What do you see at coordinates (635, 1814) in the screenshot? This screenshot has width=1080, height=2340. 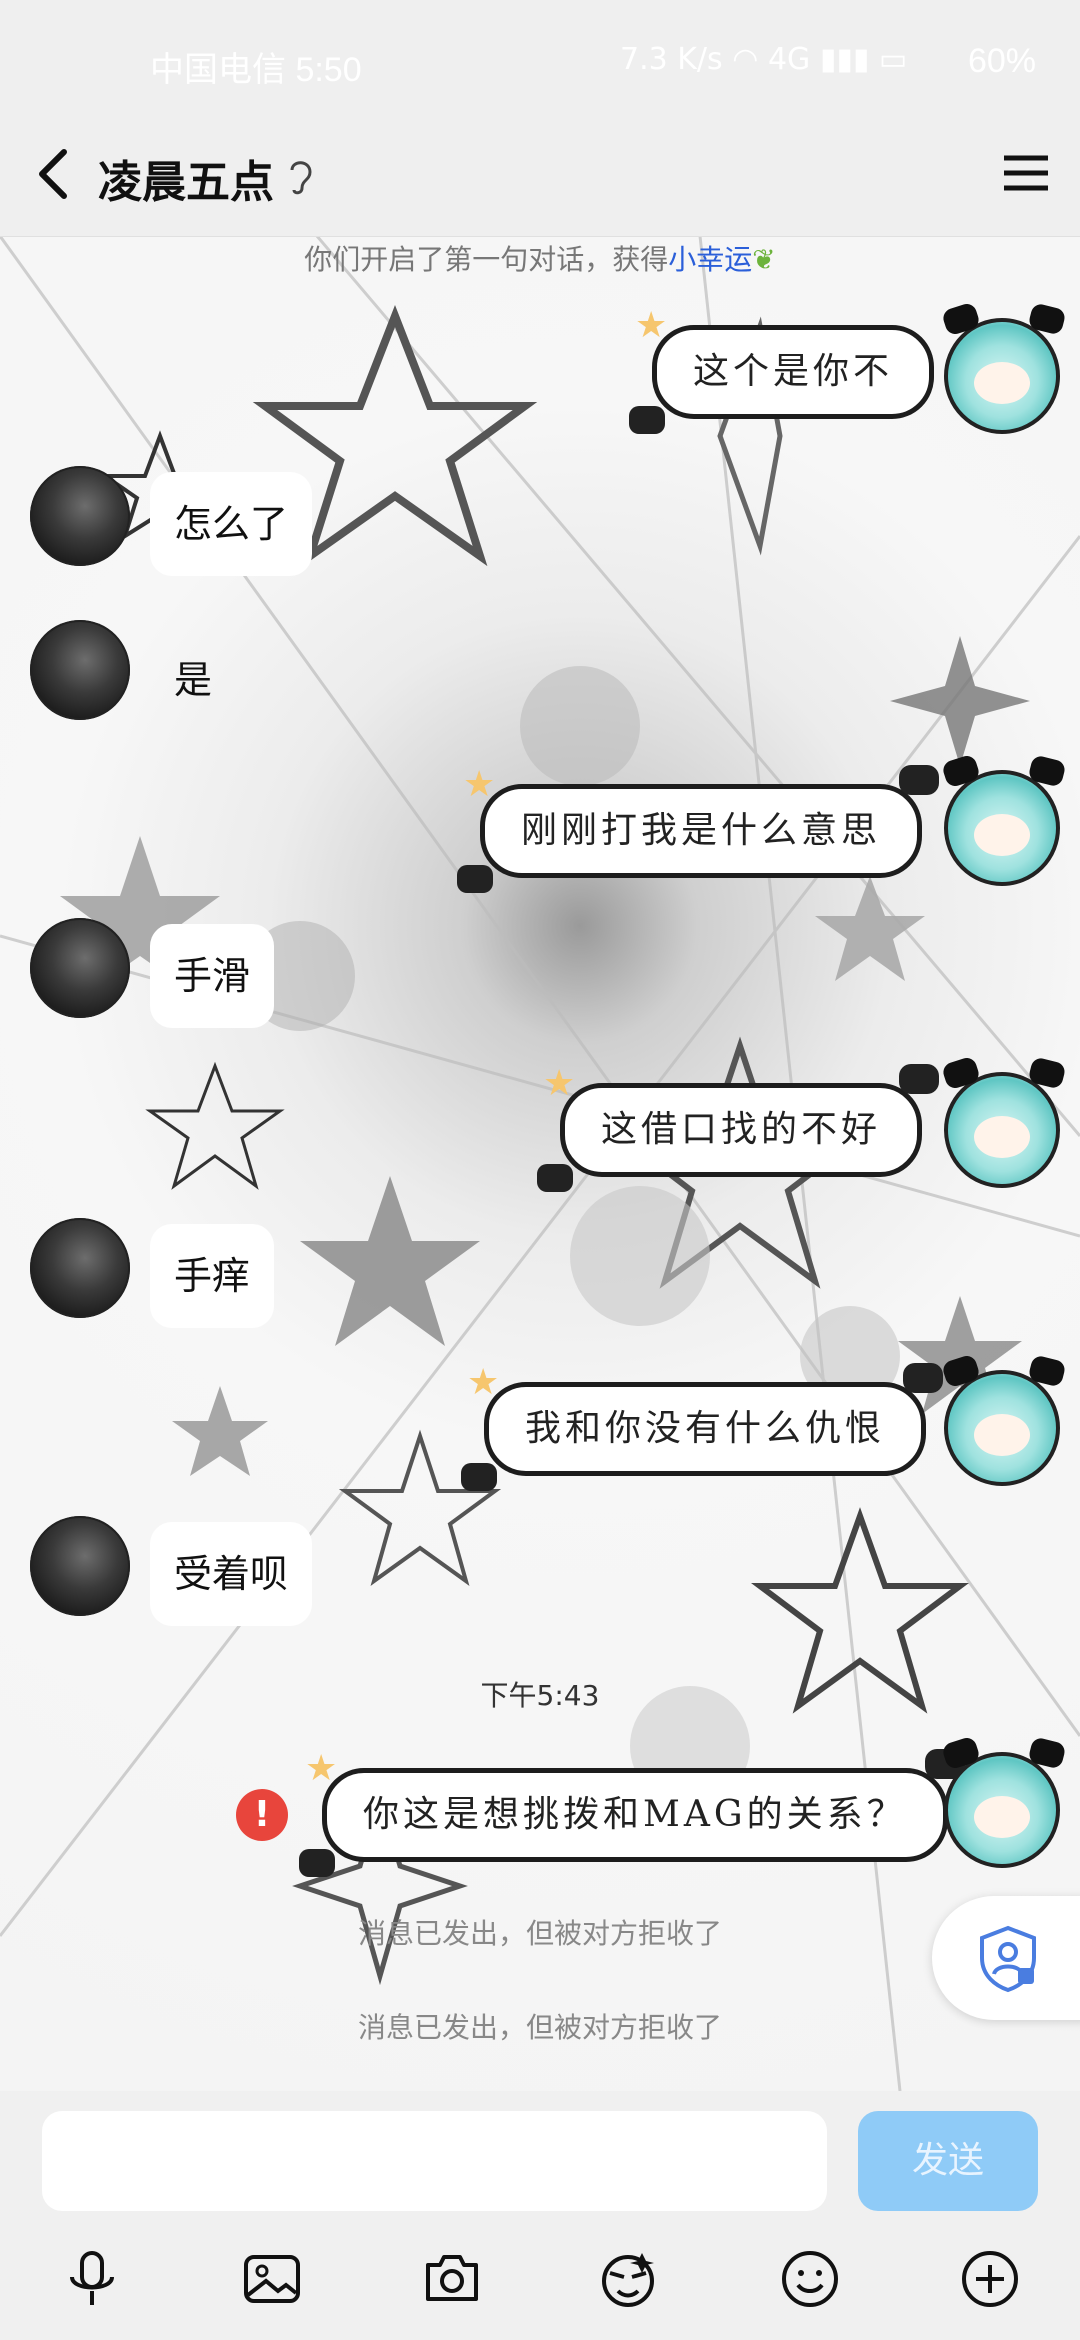 I see `message-text: 你这是想挑拨和MAG的关系？` at bounding box center [635, 1814].